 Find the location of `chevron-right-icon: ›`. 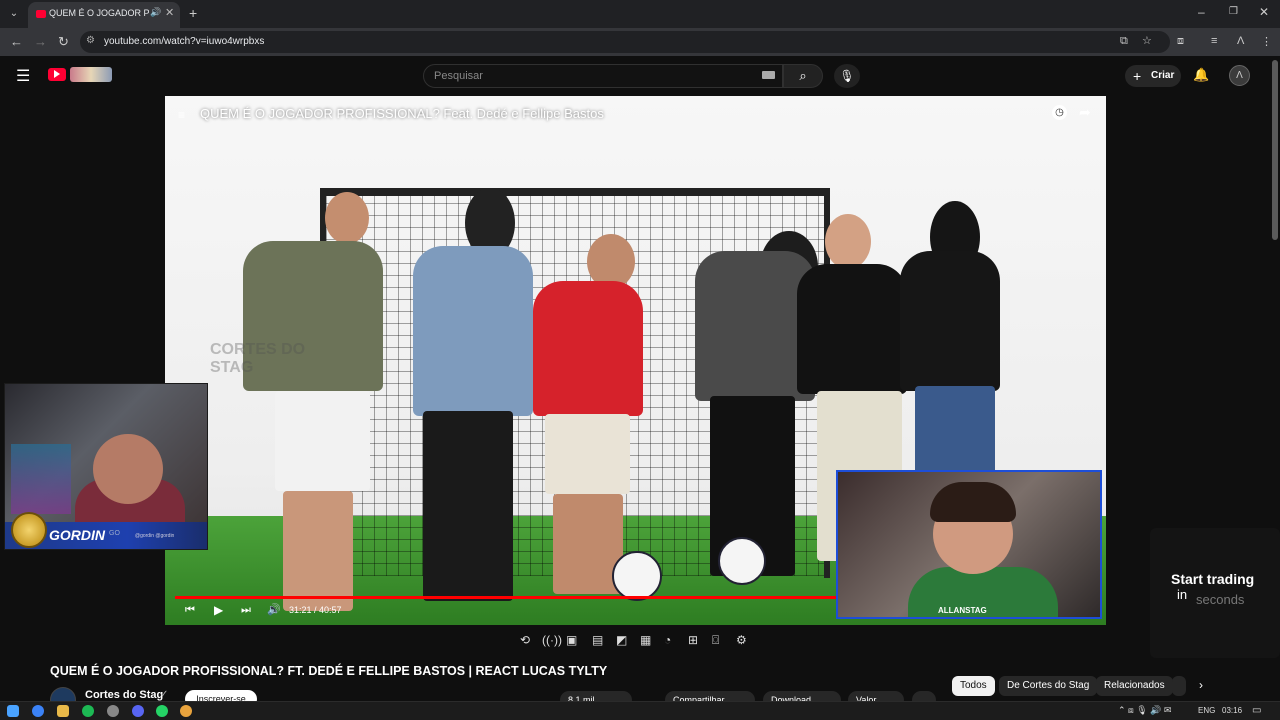

chevron-right-icon: › is located at coordinates (1201, 685).